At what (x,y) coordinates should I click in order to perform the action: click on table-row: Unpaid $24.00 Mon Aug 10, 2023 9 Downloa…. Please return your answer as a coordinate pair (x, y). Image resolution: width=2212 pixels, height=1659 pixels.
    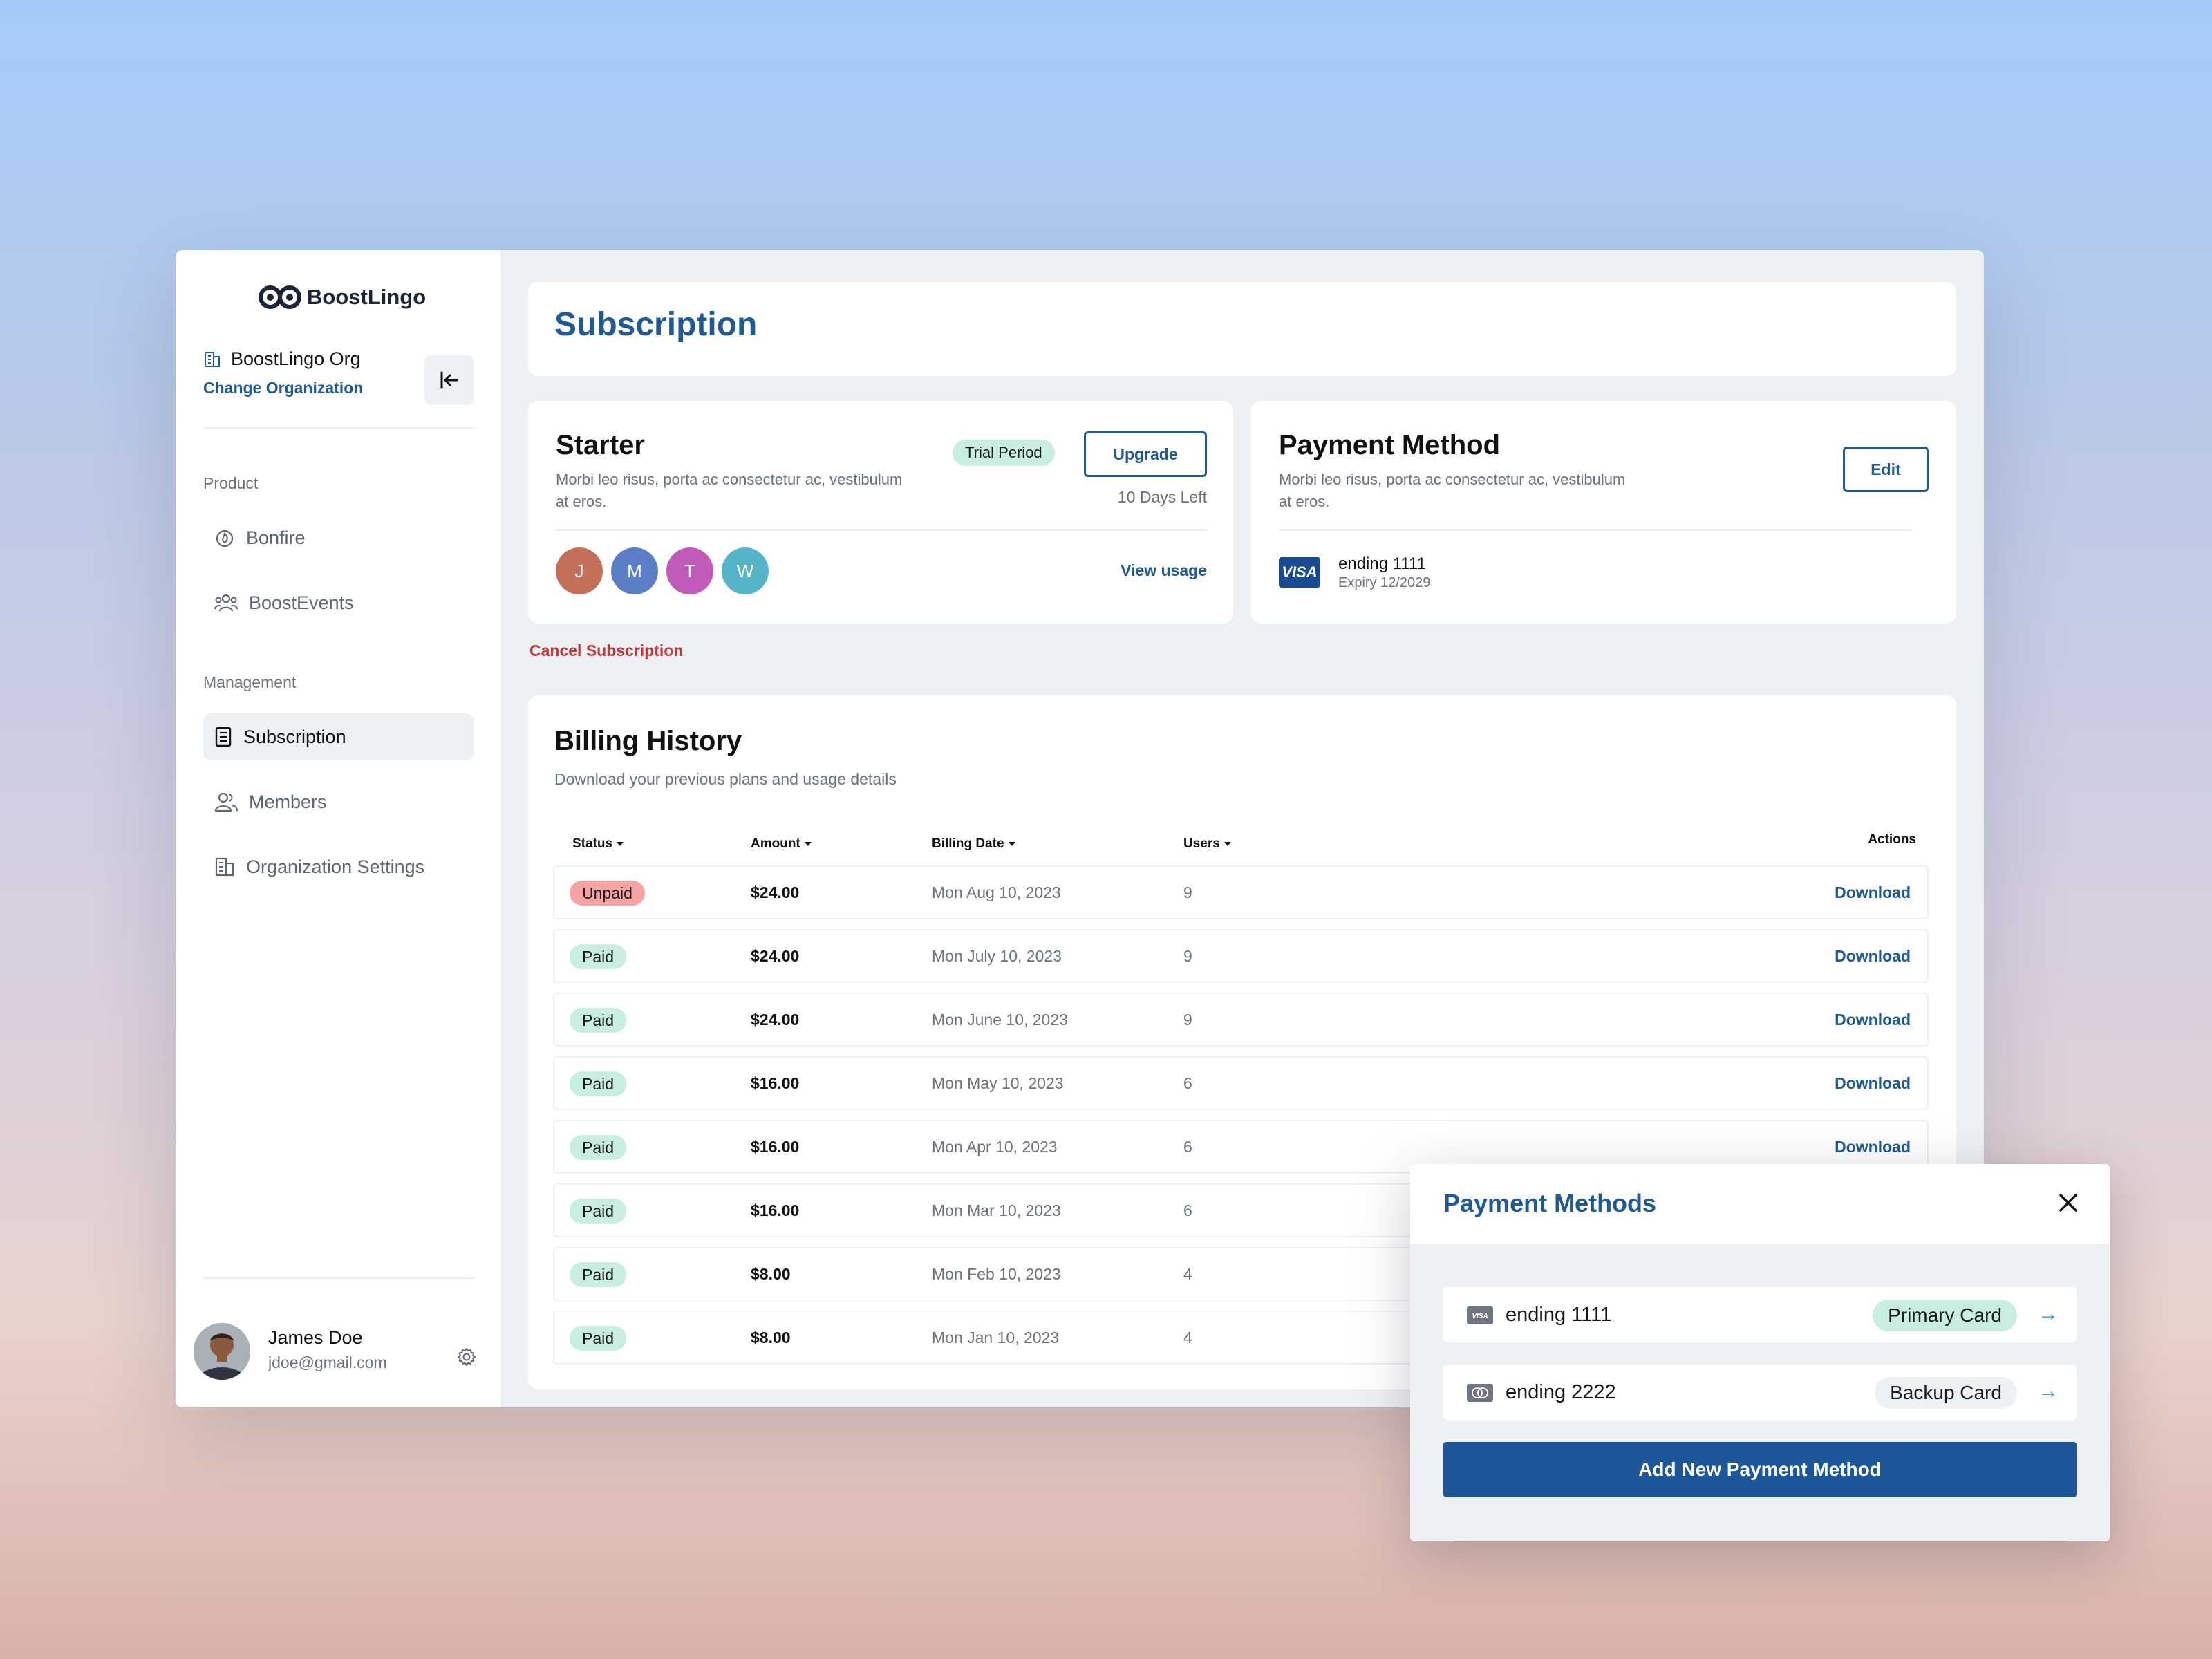
    Looking at the image, I should click on (1241, 892).